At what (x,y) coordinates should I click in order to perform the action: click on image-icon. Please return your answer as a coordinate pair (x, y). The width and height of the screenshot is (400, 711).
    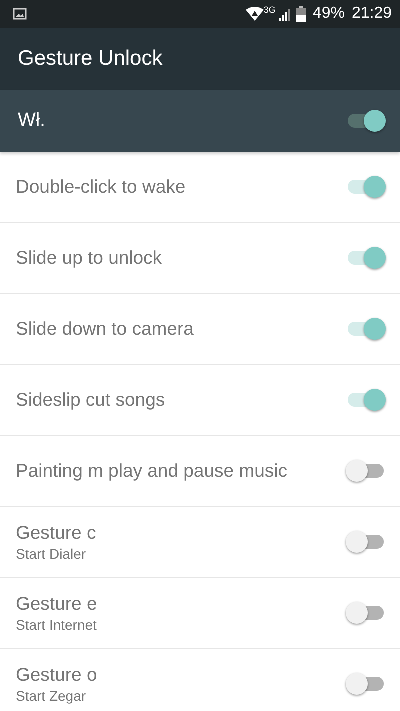
    Looking at the image, I should click on (20, 14).